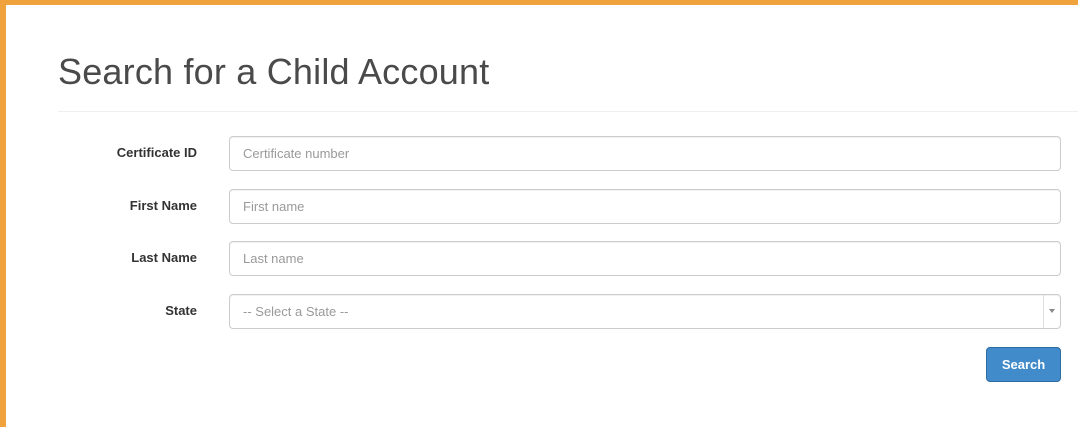 The height and width of the screenshot is (428, 1078). Describe the element at coordinates (274, 71) in the screenshot. I see `page-title: Search for a Child Account` at that location.